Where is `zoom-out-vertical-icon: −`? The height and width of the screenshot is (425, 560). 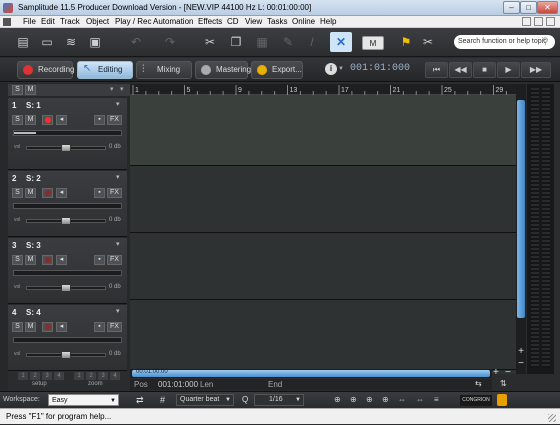 zoom-out-vertical-icon: − is located at coordinates (521, 363).